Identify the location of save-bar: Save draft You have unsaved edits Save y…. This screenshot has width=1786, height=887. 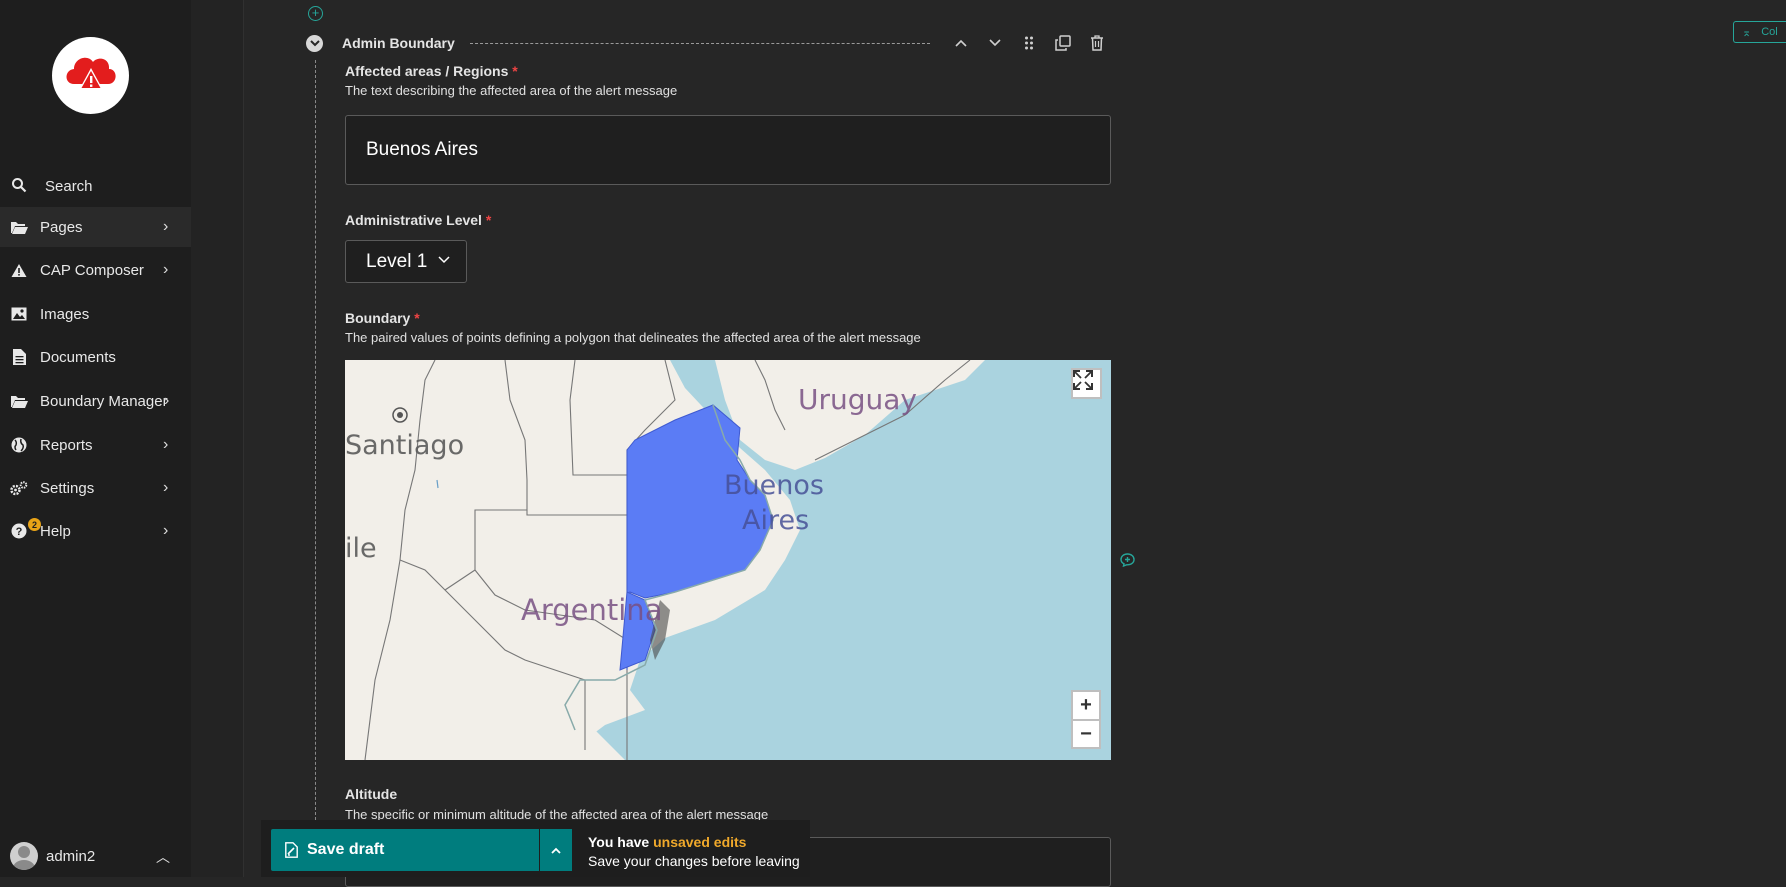
(535, 848).